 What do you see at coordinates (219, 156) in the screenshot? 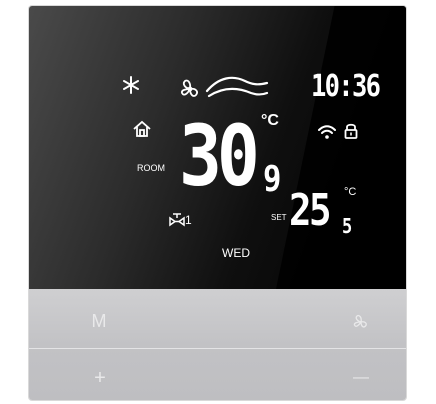
I see `current-temperature-value: 30` at bounding box center [219, 156].